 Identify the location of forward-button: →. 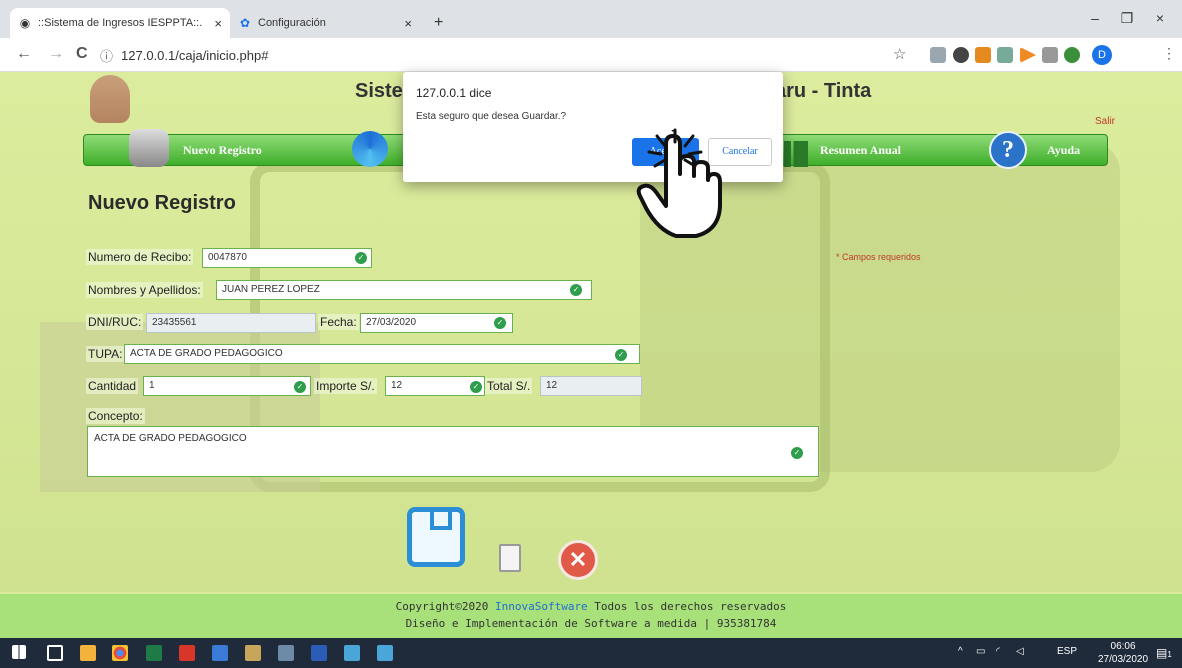
(56, 54).